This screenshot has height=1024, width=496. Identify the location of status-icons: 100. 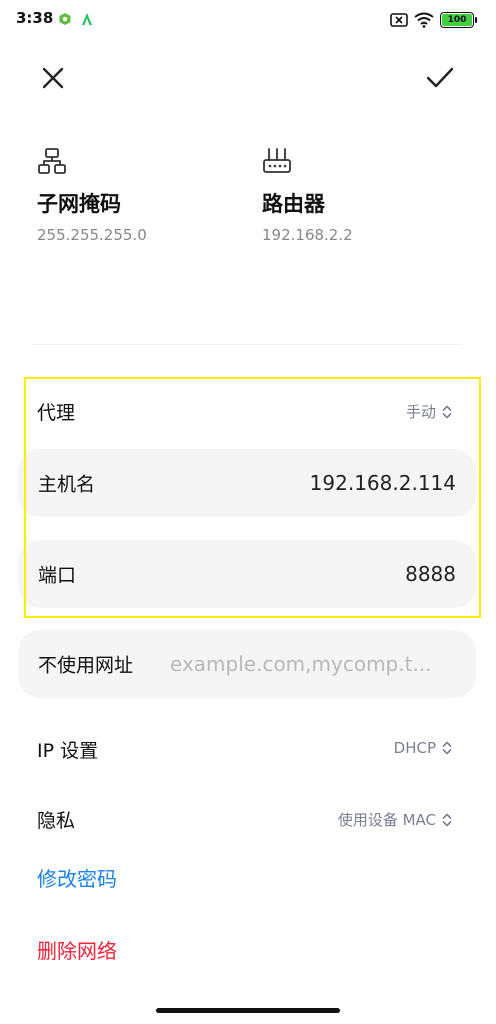
(433, 20).